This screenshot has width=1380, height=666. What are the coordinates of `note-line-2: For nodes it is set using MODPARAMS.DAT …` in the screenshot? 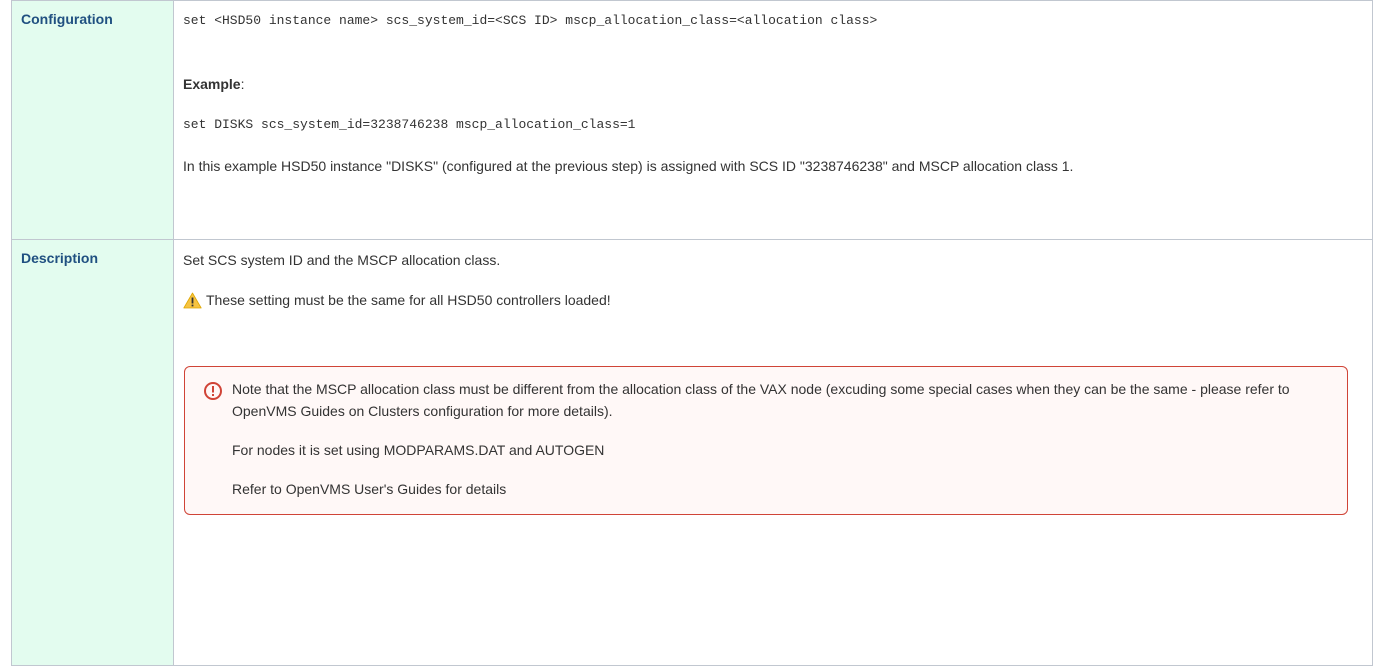 It's located at (418, 450).